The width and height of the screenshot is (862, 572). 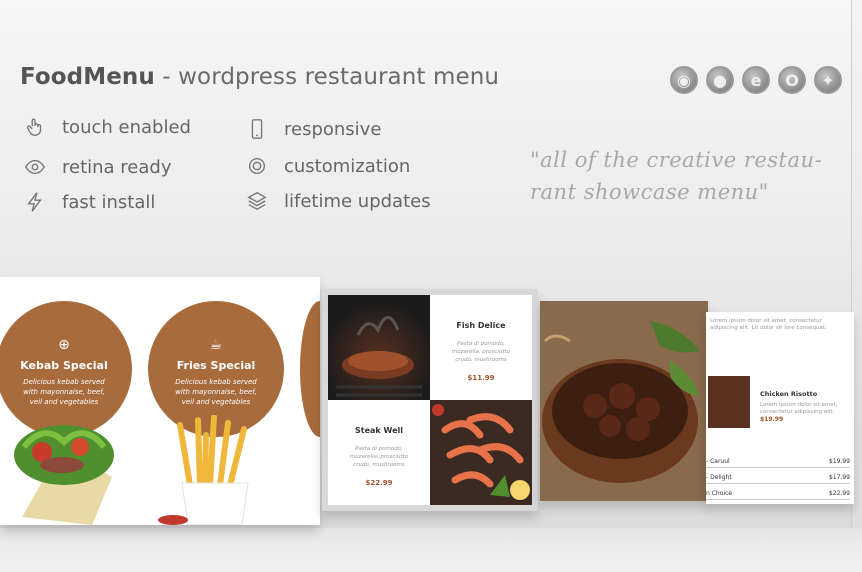 I want to click on sauce-image, so click(x=173, y=520).